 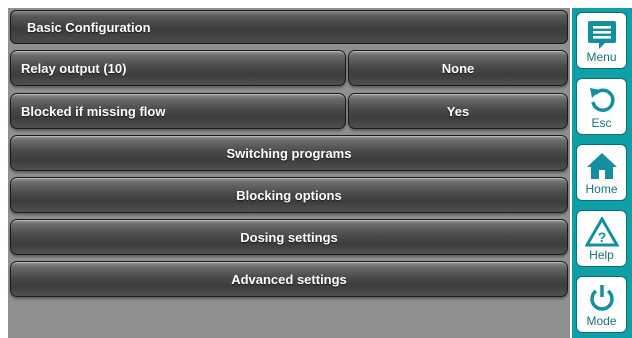 I want to click on advanced-settings-button: Advanced settings, so click(x=289, y=279).